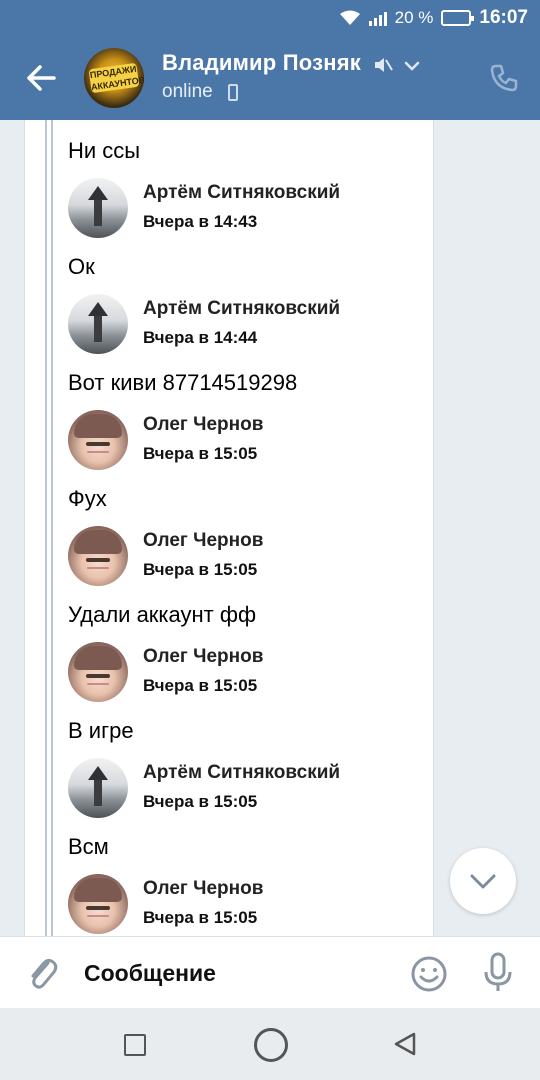 Image resolution: width=540 pixels, height=1080 pixels. What do you see at coordinates (88, 846) in the screenshot?
I see `message-text: Всм` at bounding box center [88, 846].